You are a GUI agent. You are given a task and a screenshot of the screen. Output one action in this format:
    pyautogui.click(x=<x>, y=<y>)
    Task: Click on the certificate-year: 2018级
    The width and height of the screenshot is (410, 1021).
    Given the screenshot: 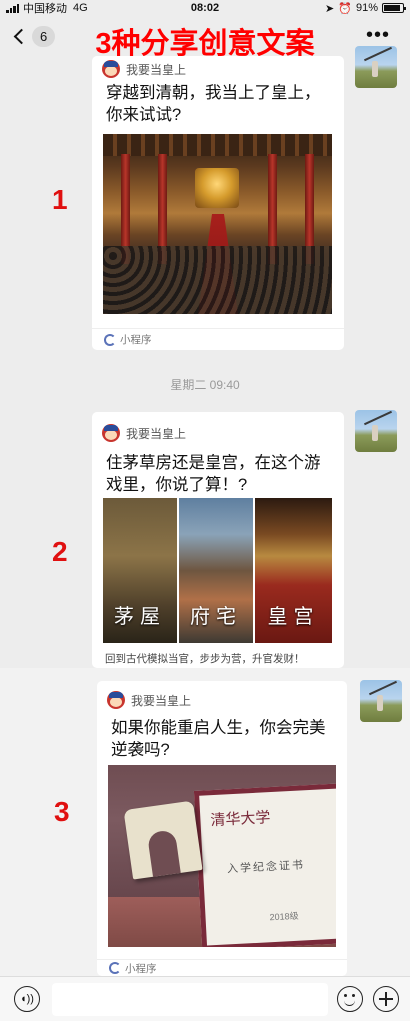 What is the action you would take?
    pyautogui.click(x=284, y=916)
    